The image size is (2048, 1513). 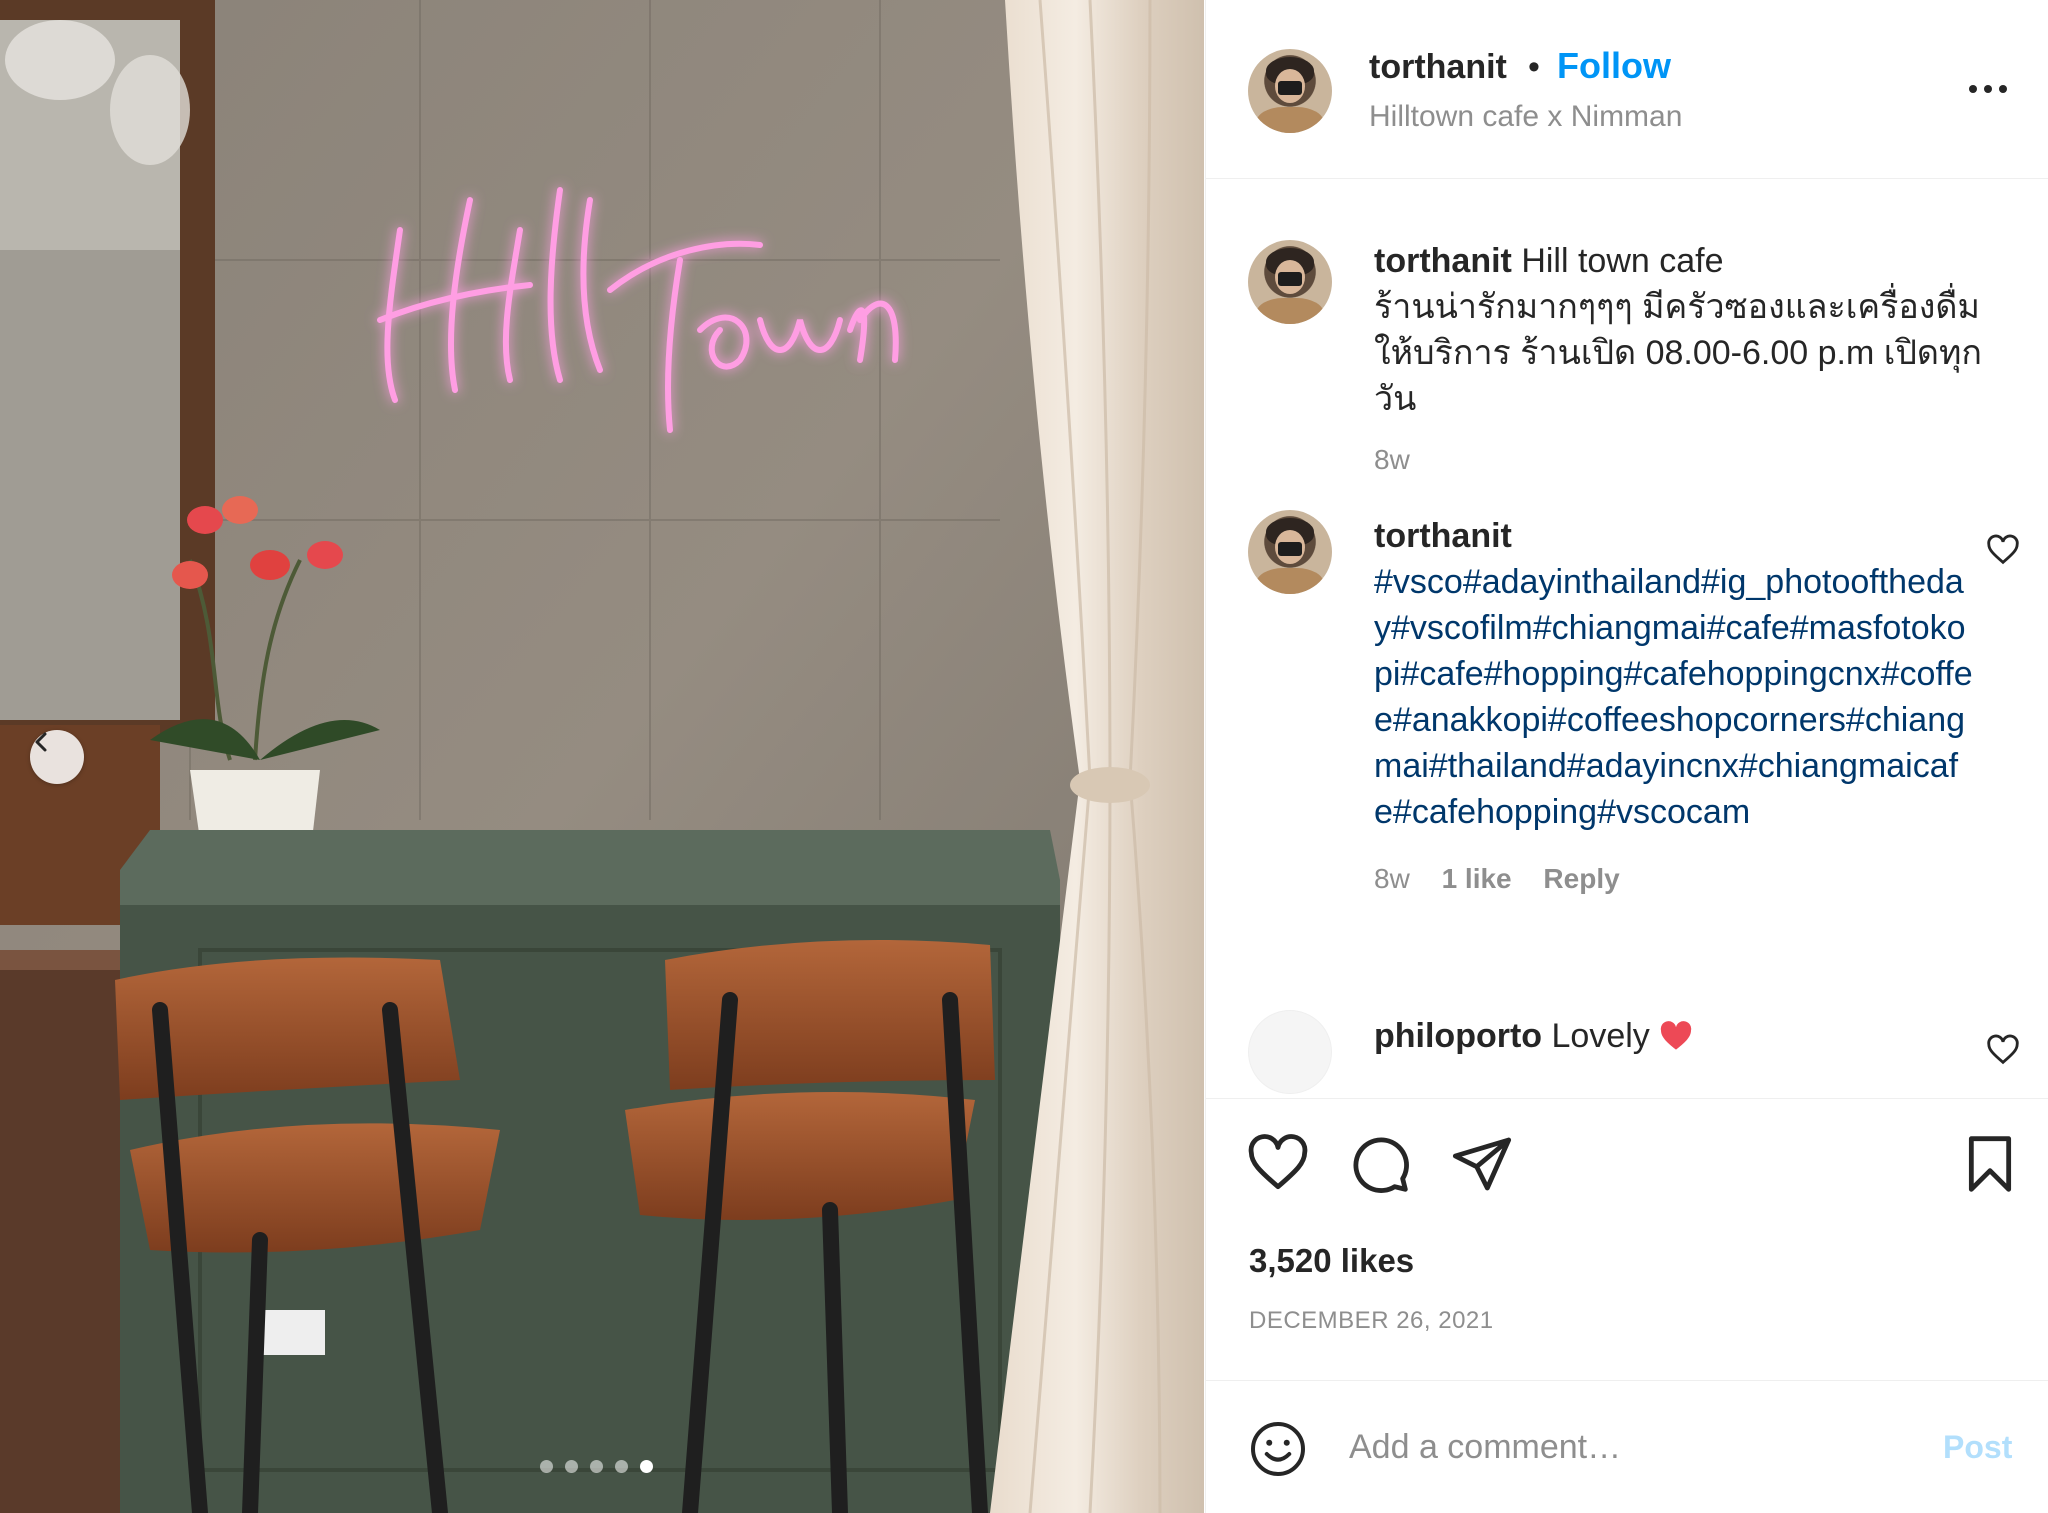 I want to click on comment-item: philoporto Lovely, so click(x=1674, y=1036).